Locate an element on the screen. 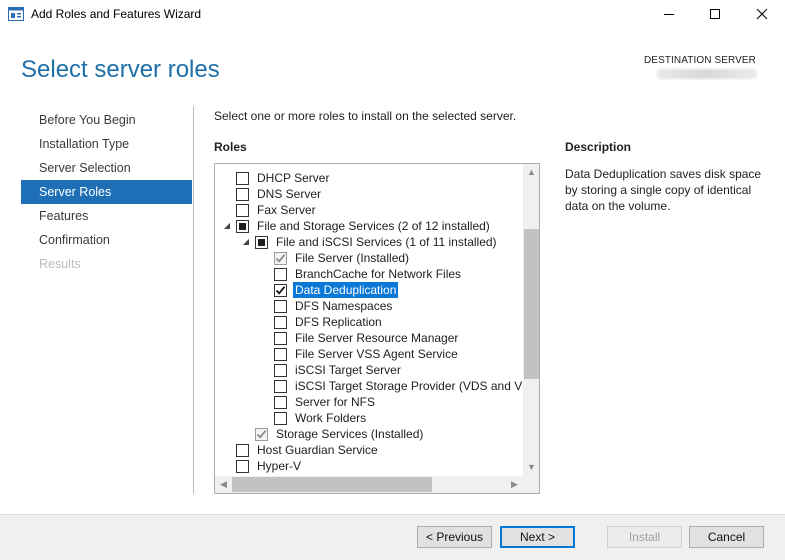 This screenshot has width=785, height=560. install-button: Install is located at coordinates (644, 537).